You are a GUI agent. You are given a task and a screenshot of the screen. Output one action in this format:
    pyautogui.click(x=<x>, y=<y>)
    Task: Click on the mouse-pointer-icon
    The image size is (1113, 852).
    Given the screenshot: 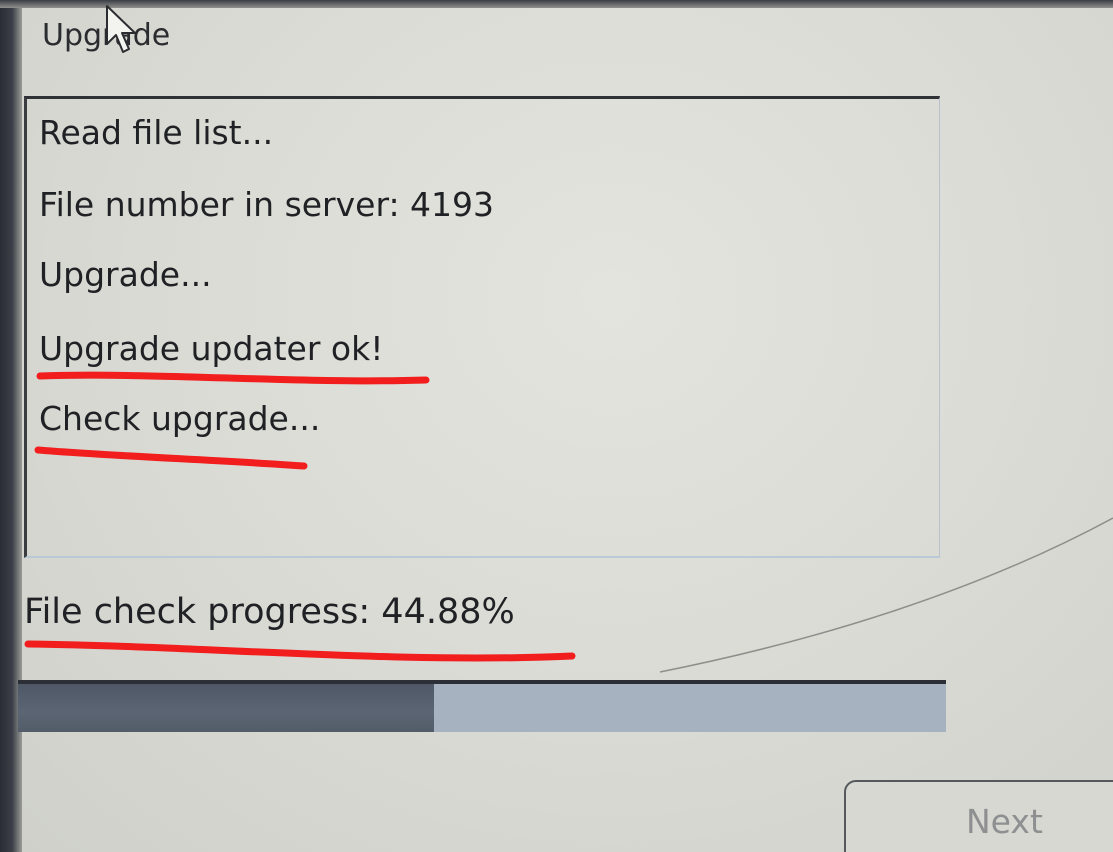 What is the action you would take?
    pyautogui.click(x=121, y=29)
    